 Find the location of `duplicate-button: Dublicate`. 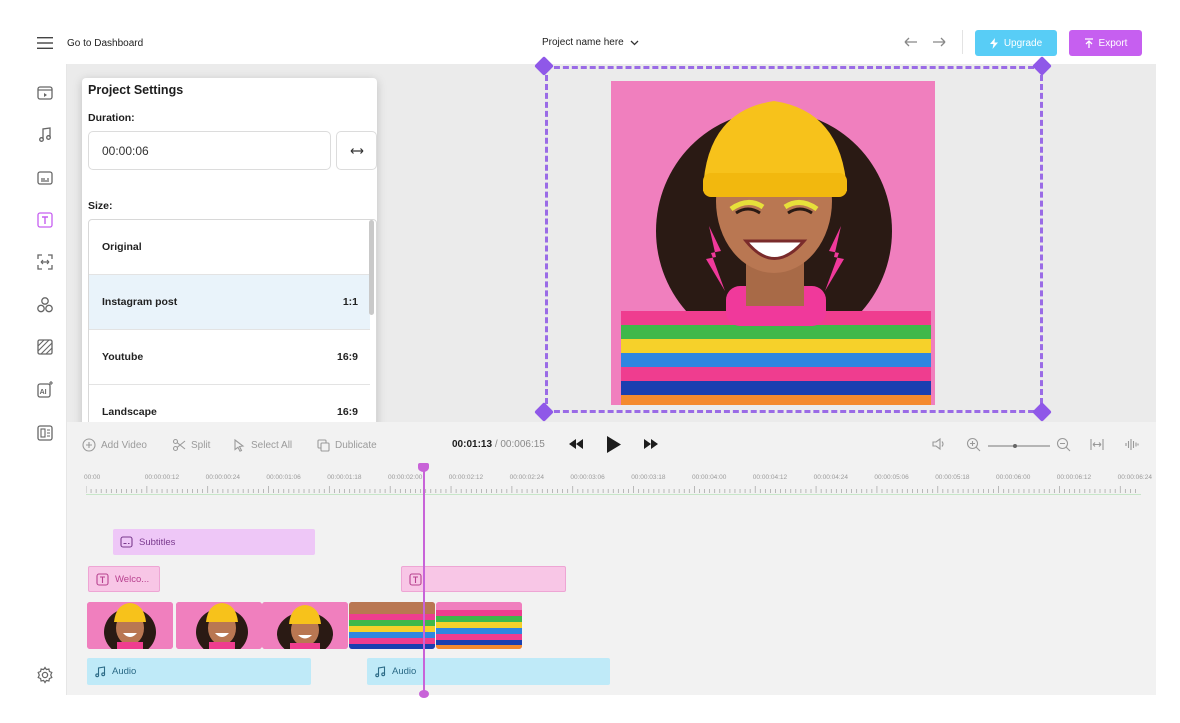

duplicate-button: Dublicate is located at coordinates (347, 445).